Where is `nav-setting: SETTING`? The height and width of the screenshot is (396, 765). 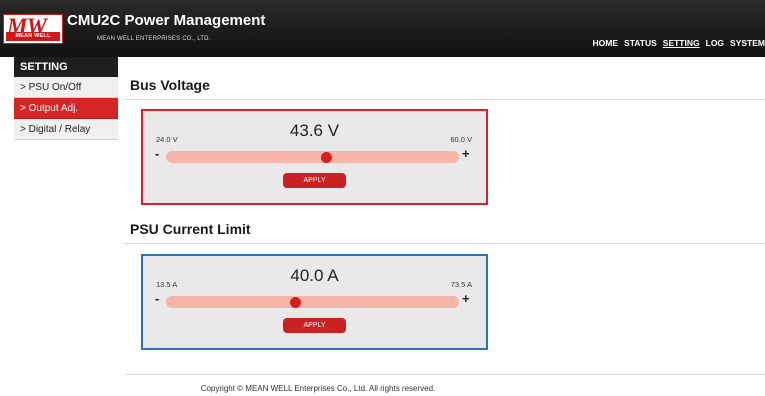
nav-setting: SETTING is located at coordinates (681, 43).